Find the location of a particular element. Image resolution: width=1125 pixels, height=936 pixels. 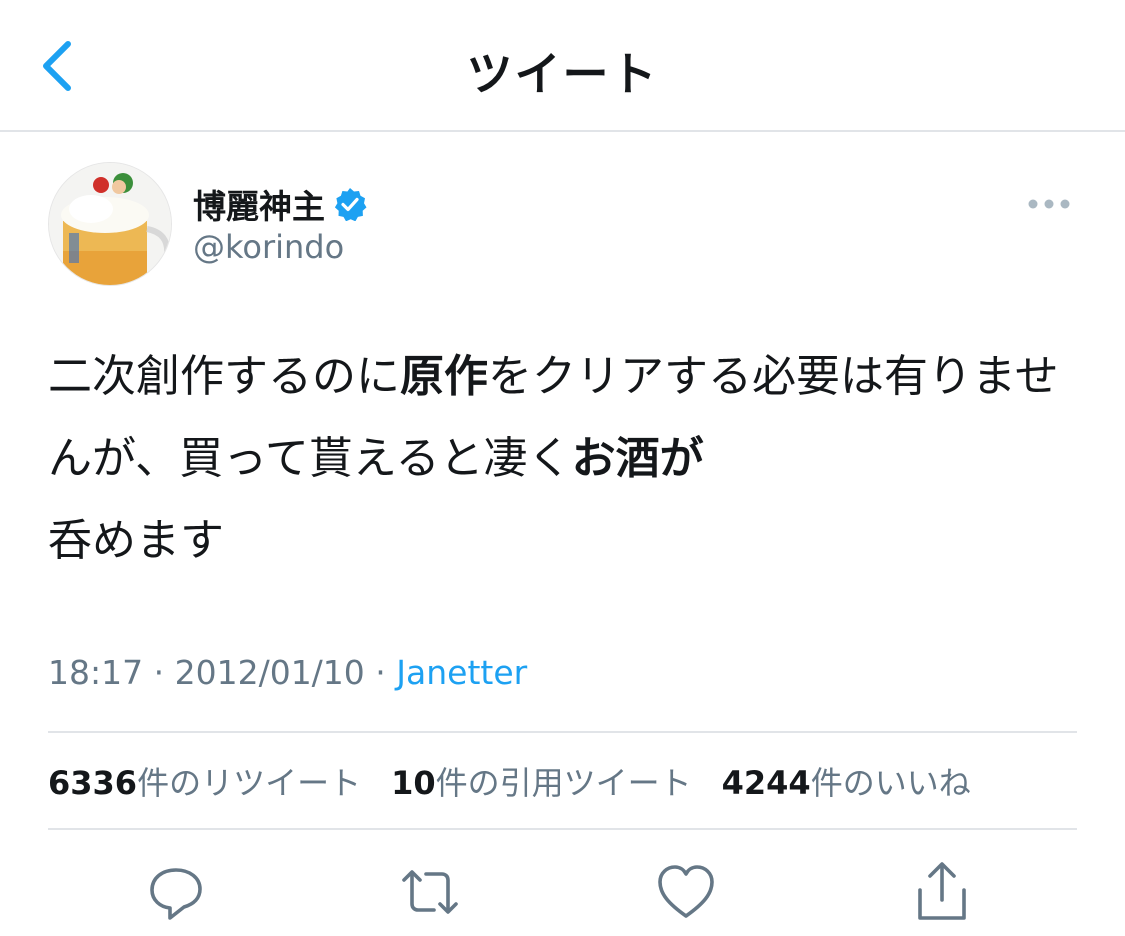

tweet-segment-bold: 原作 is located at coordinates (444, 376).